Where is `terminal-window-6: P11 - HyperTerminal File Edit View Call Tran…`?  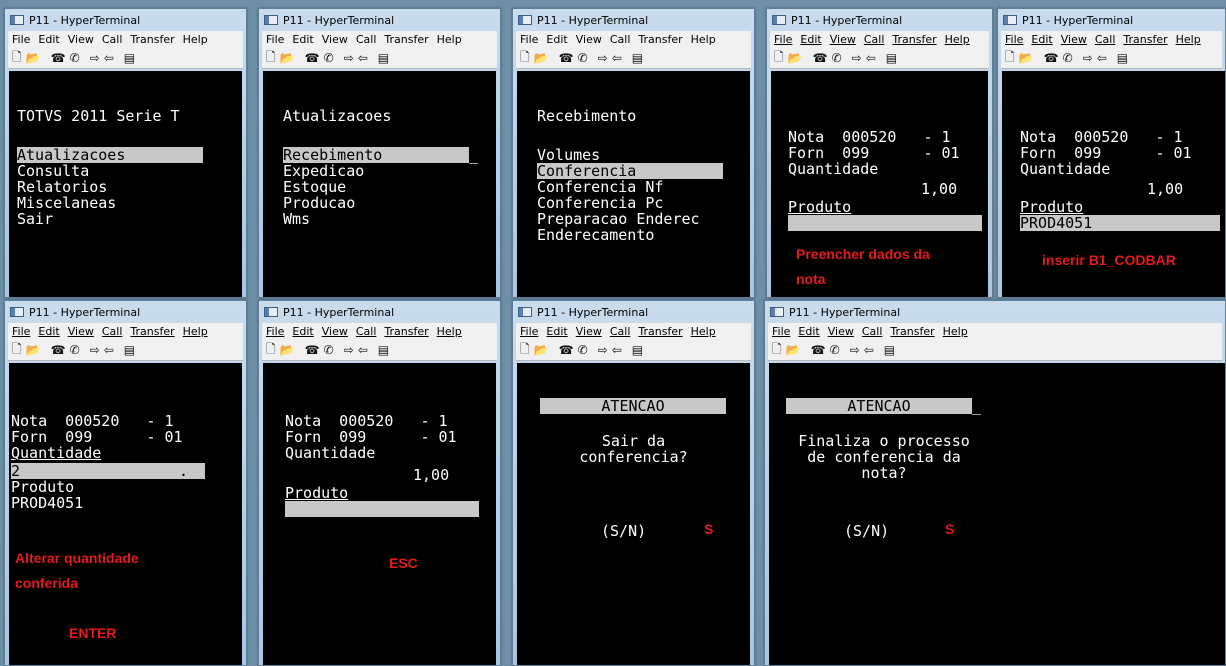
terminal-window-6: P11 - HyperTerminal File Edit View Call Tran… is located at coordinates (125, 483).